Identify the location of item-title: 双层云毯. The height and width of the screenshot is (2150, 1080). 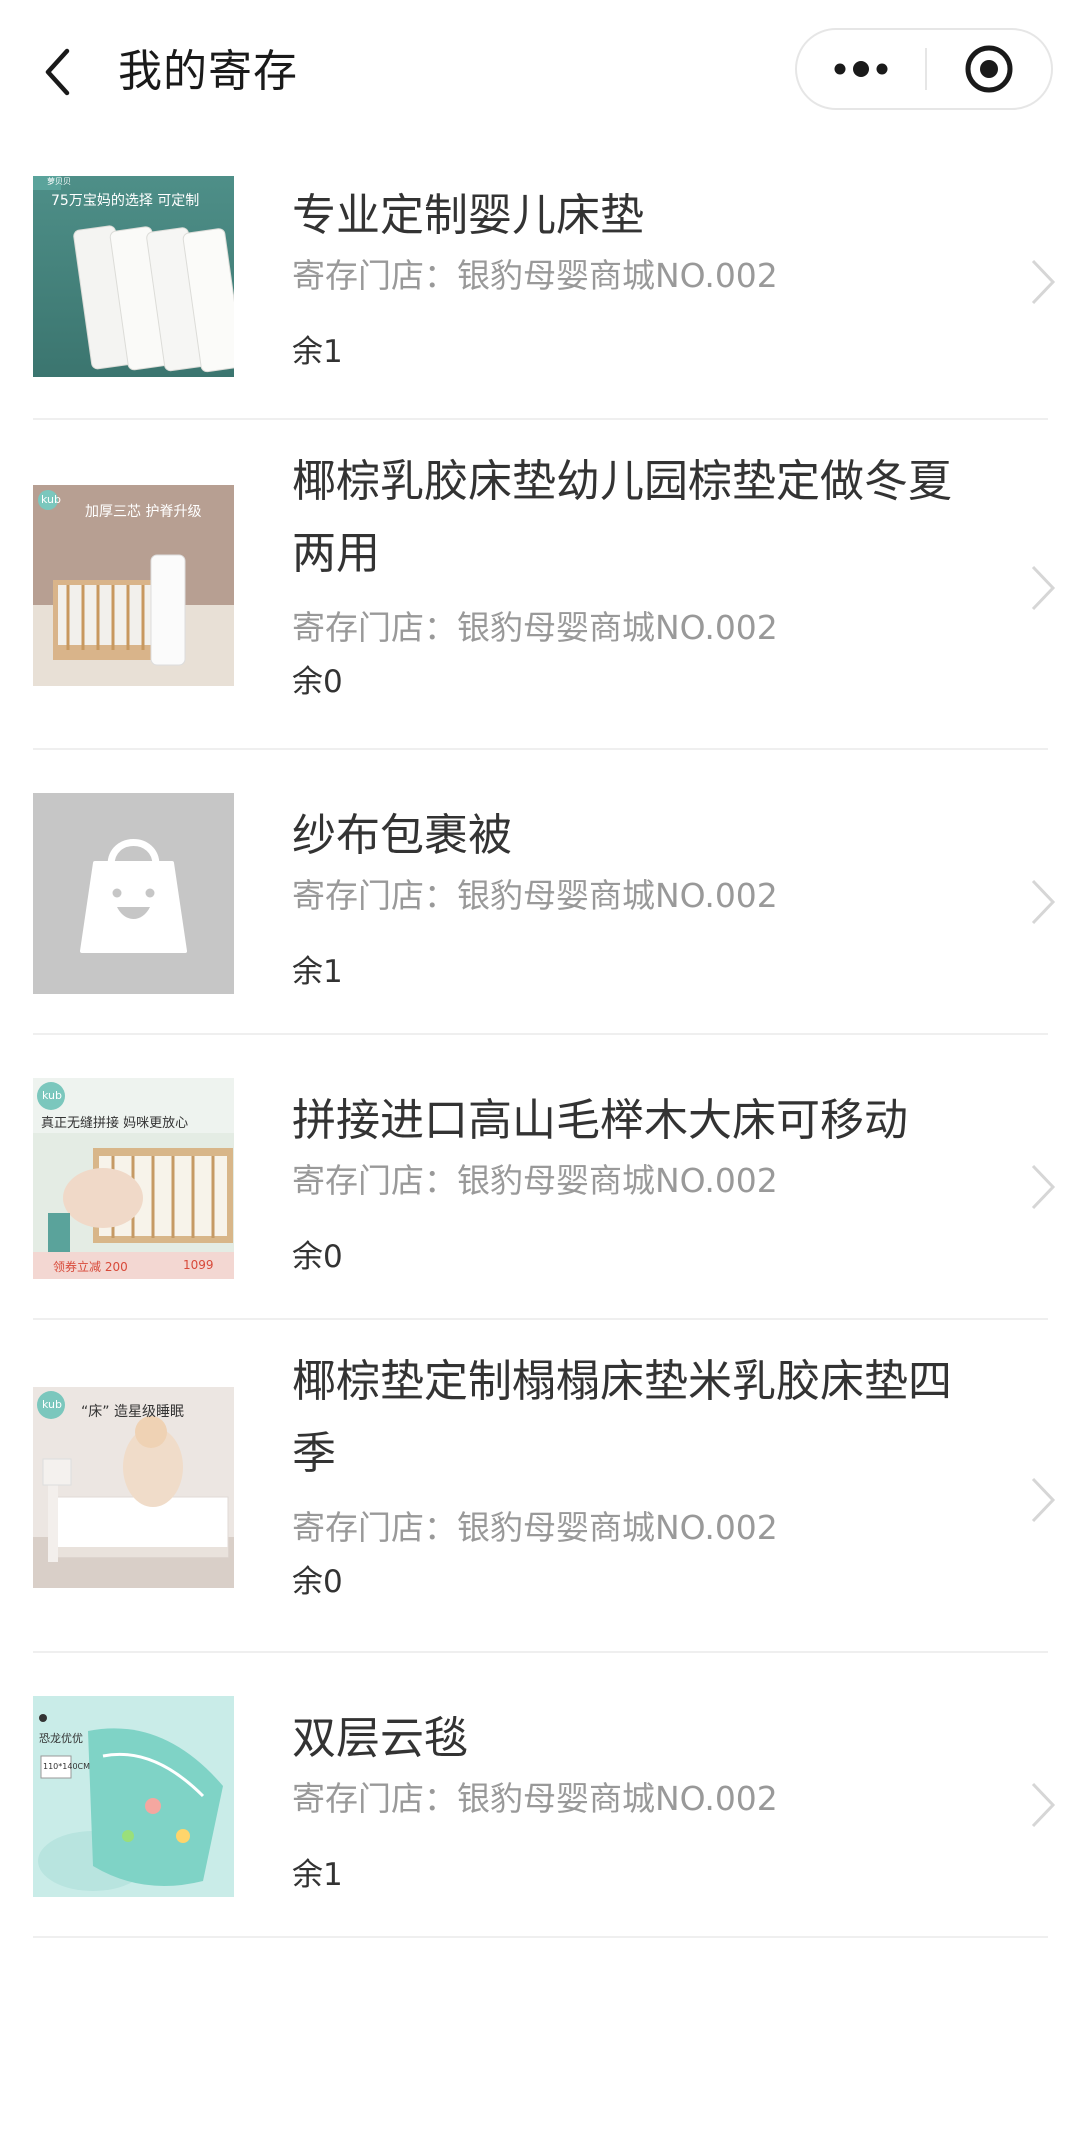
(380, 1738).